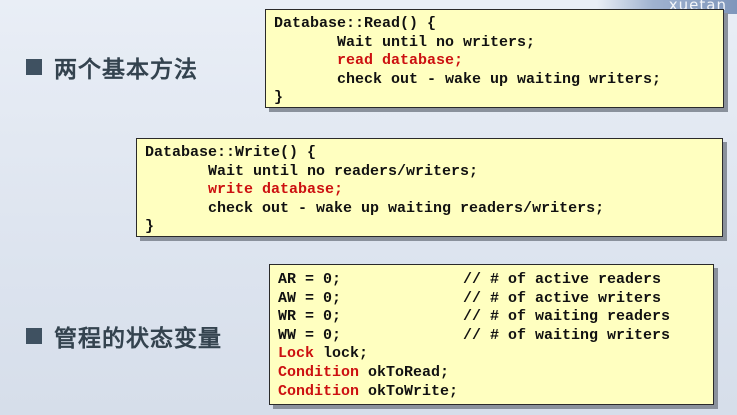 The image size is (737, 415). I want to click on condition-okToRead: Condition okToRead;, so click(364, 372).